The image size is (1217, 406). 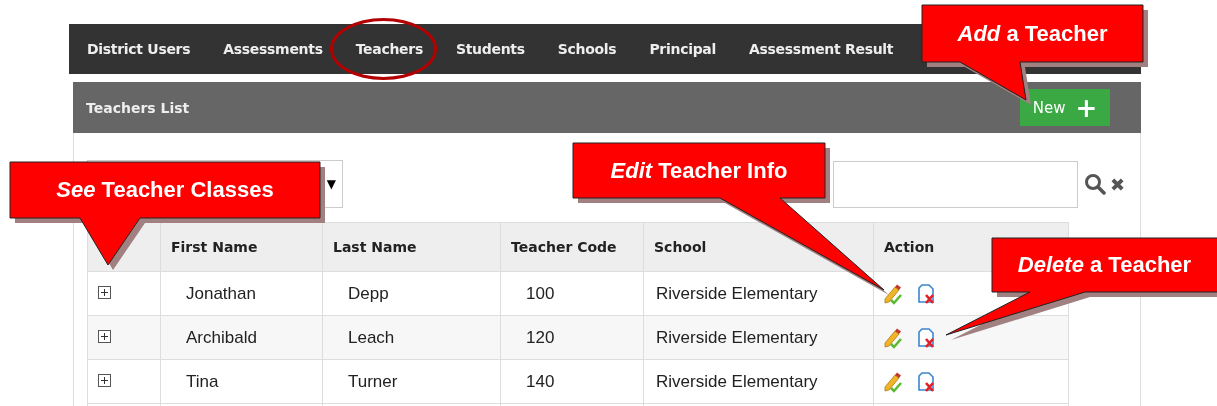 I want to click on panel-title: Teachers List, so click(x=138, y=107).